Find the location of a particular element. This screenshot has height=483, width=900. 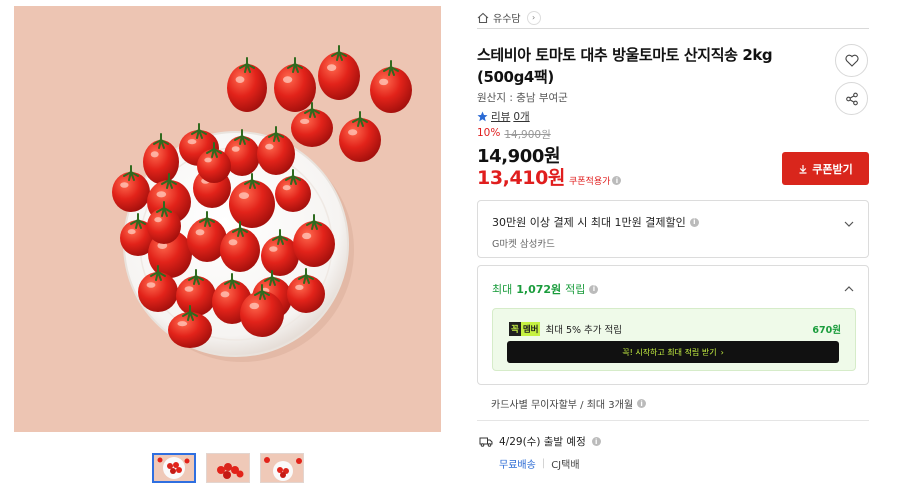

member-badge: 꼭 멤버 is located at coordinates (525, 329).